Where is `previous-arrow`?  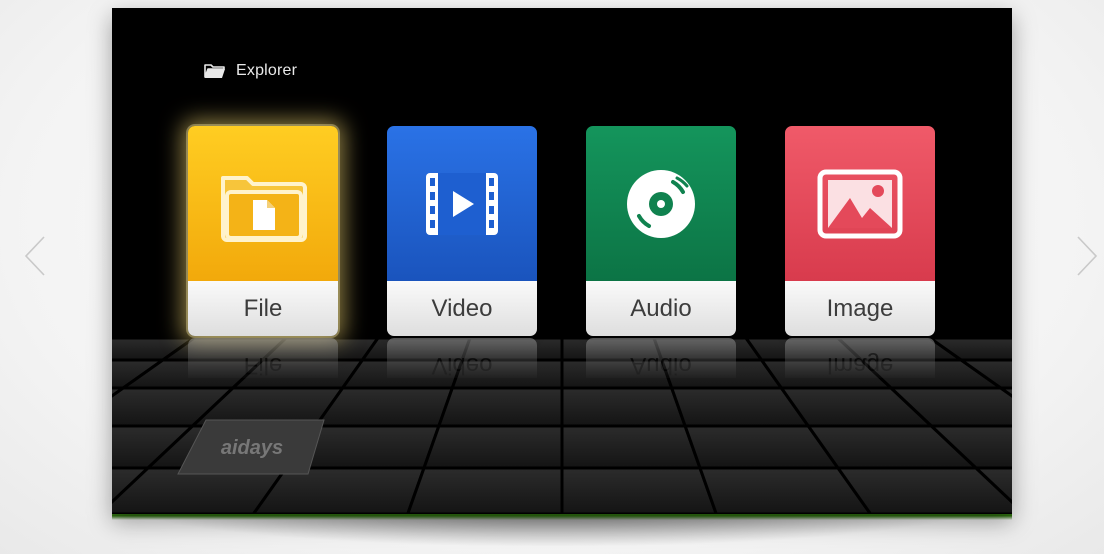
previous-arrow is located at coordinates (35, 256).